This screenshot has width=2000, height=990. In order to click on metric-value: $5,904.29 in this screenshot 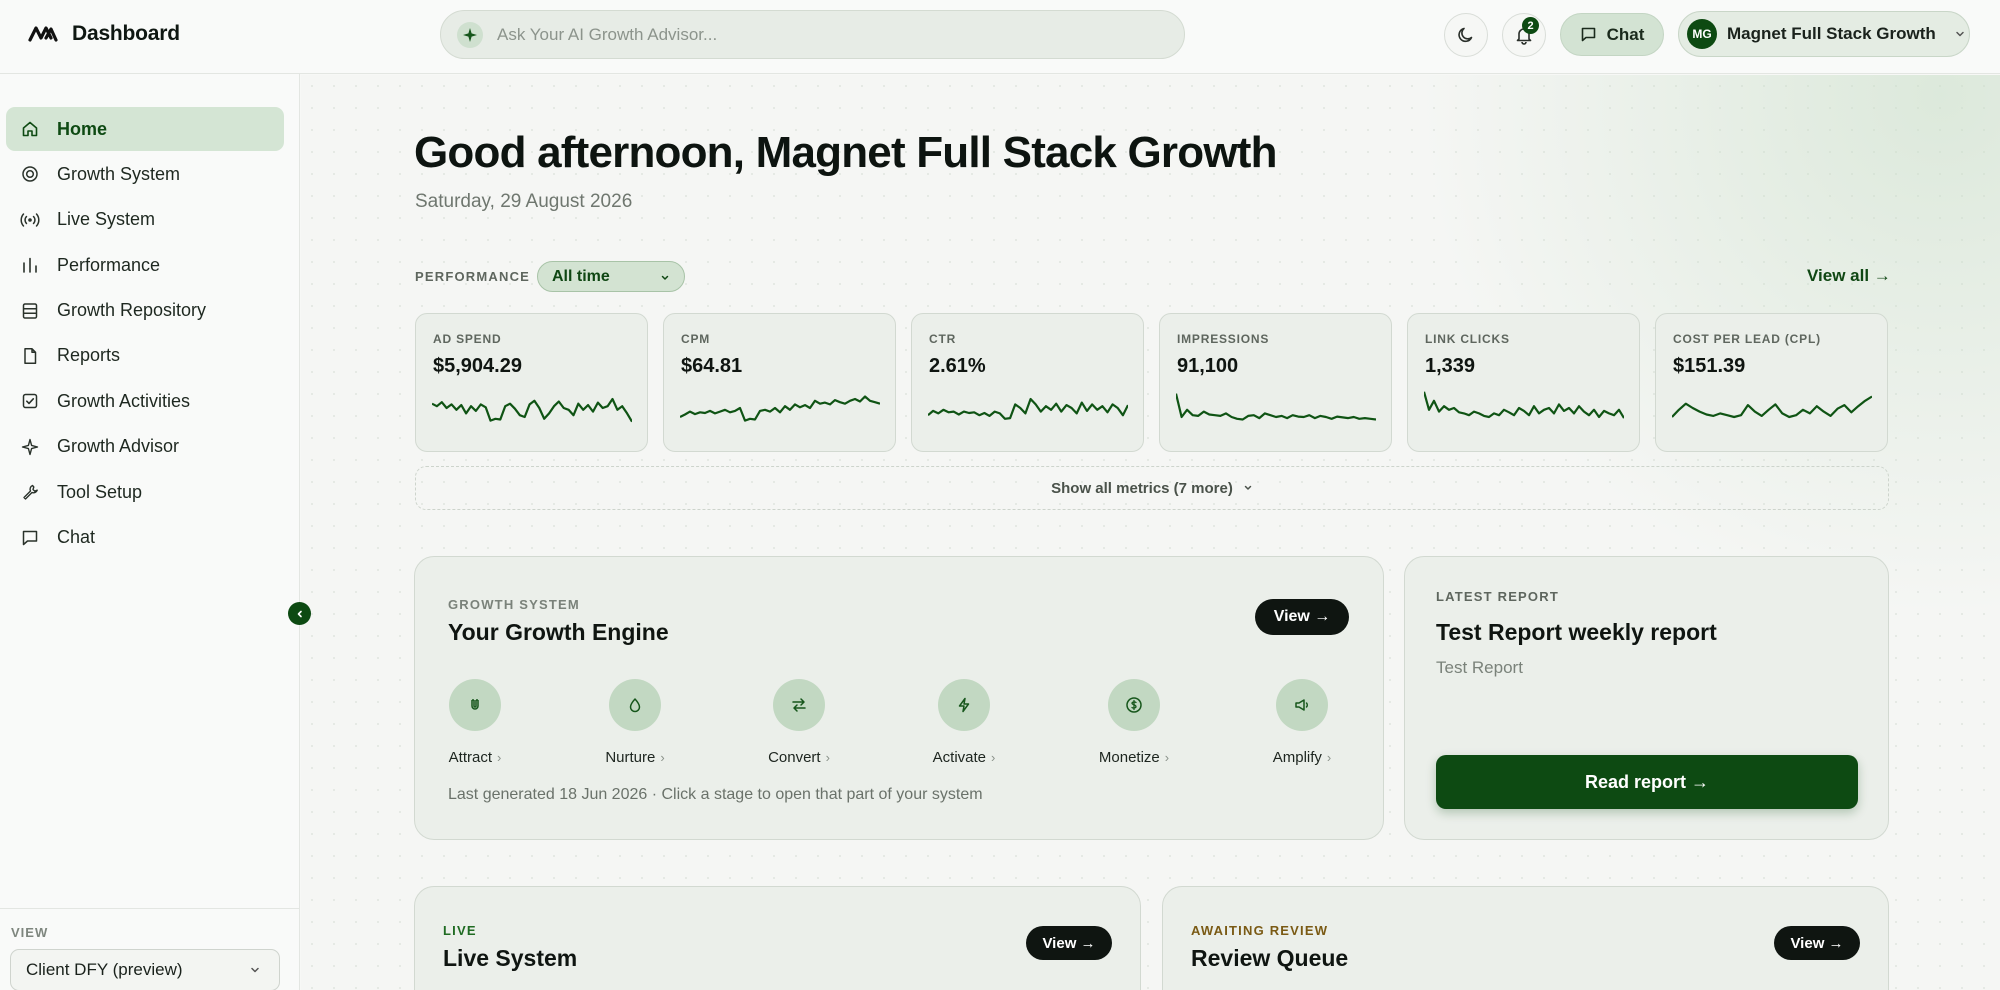, I will do `click(477, 366)`.